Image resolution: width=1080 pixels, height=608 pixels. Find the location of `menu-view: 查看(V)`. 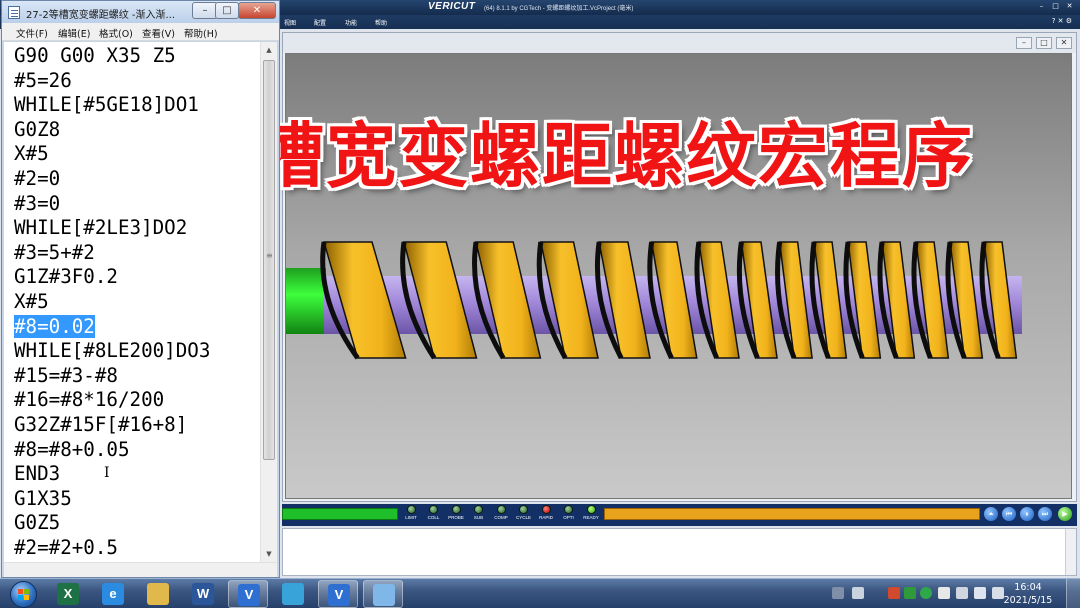

menu-view: 查看(V) is located at coordinates (158, 33).